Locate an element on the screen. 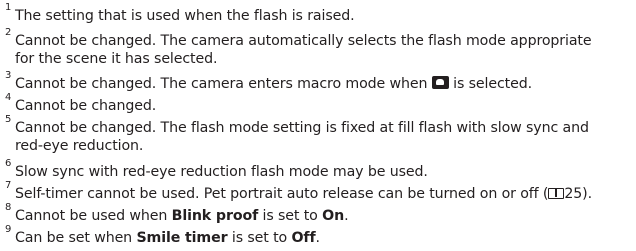 The height and width of the screenshot is (251, 636). footnote-number: 8 is located at coordinates (8, 207).